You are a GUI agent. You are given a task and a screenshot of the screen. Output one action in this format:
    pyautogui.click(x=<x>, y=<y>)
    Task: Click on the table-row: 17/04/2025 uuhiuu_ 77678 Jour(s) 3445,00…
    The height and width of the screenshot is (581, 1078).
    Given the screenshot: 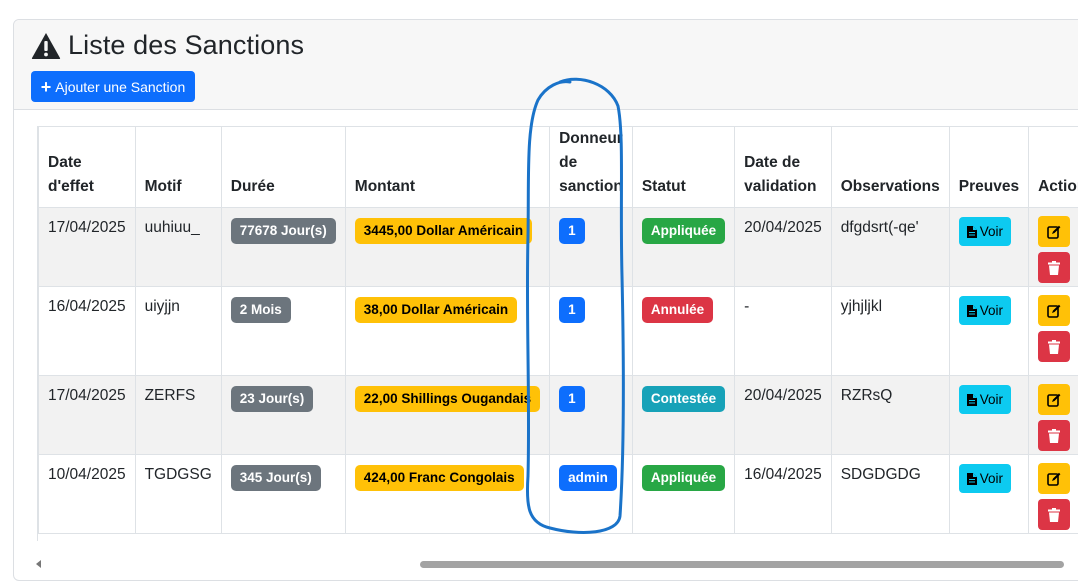 What is the action you would take?
    pyautogui.click(x=558, y=247)
    